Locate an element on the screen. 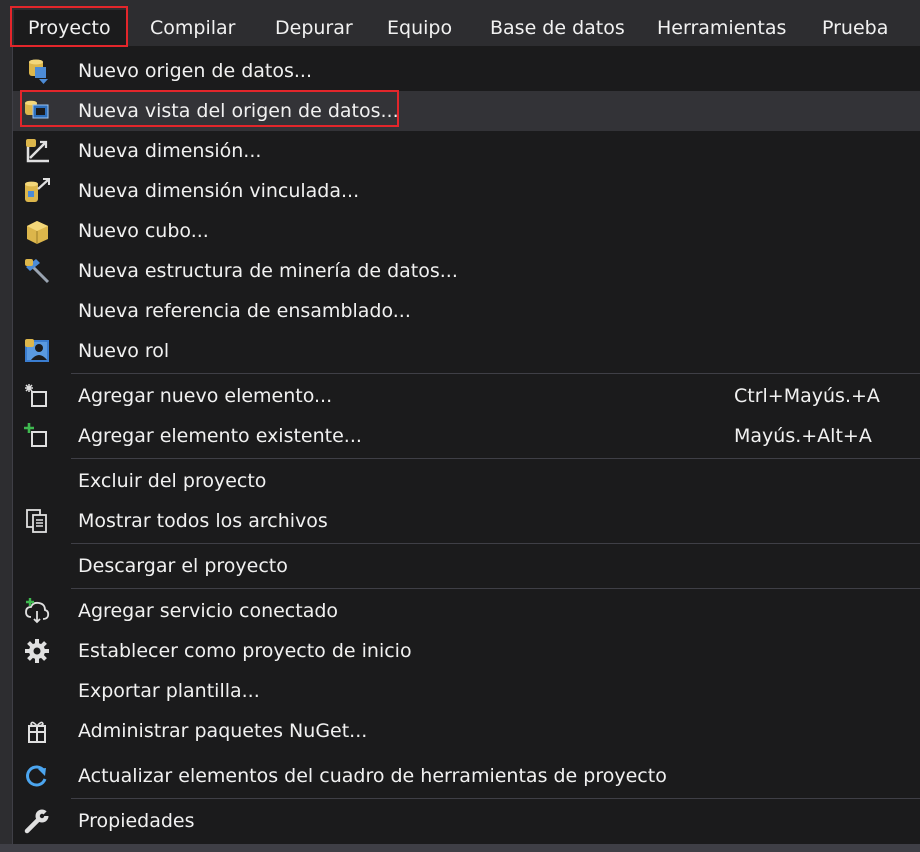  menu-base-de-datos: Base de datos is located at coordinates (557, 28).